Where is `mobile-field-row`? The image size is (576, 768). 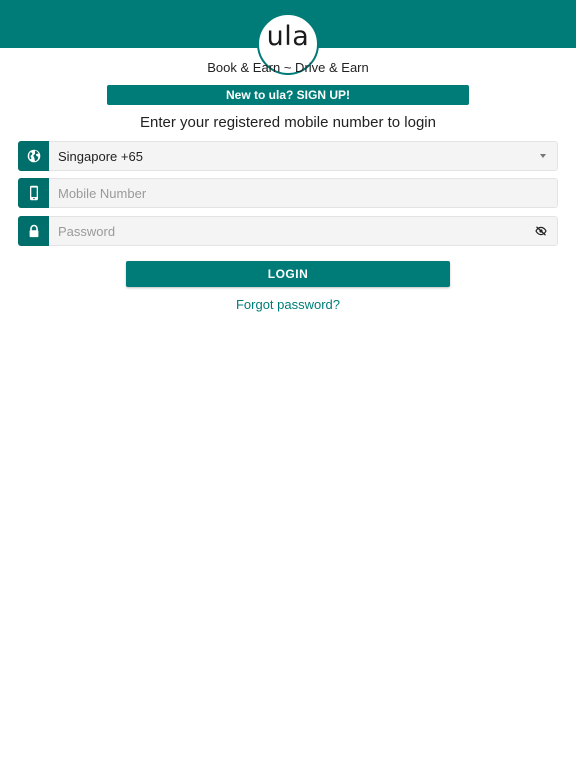
mobile-field-row is located at coordinates (288, 193).